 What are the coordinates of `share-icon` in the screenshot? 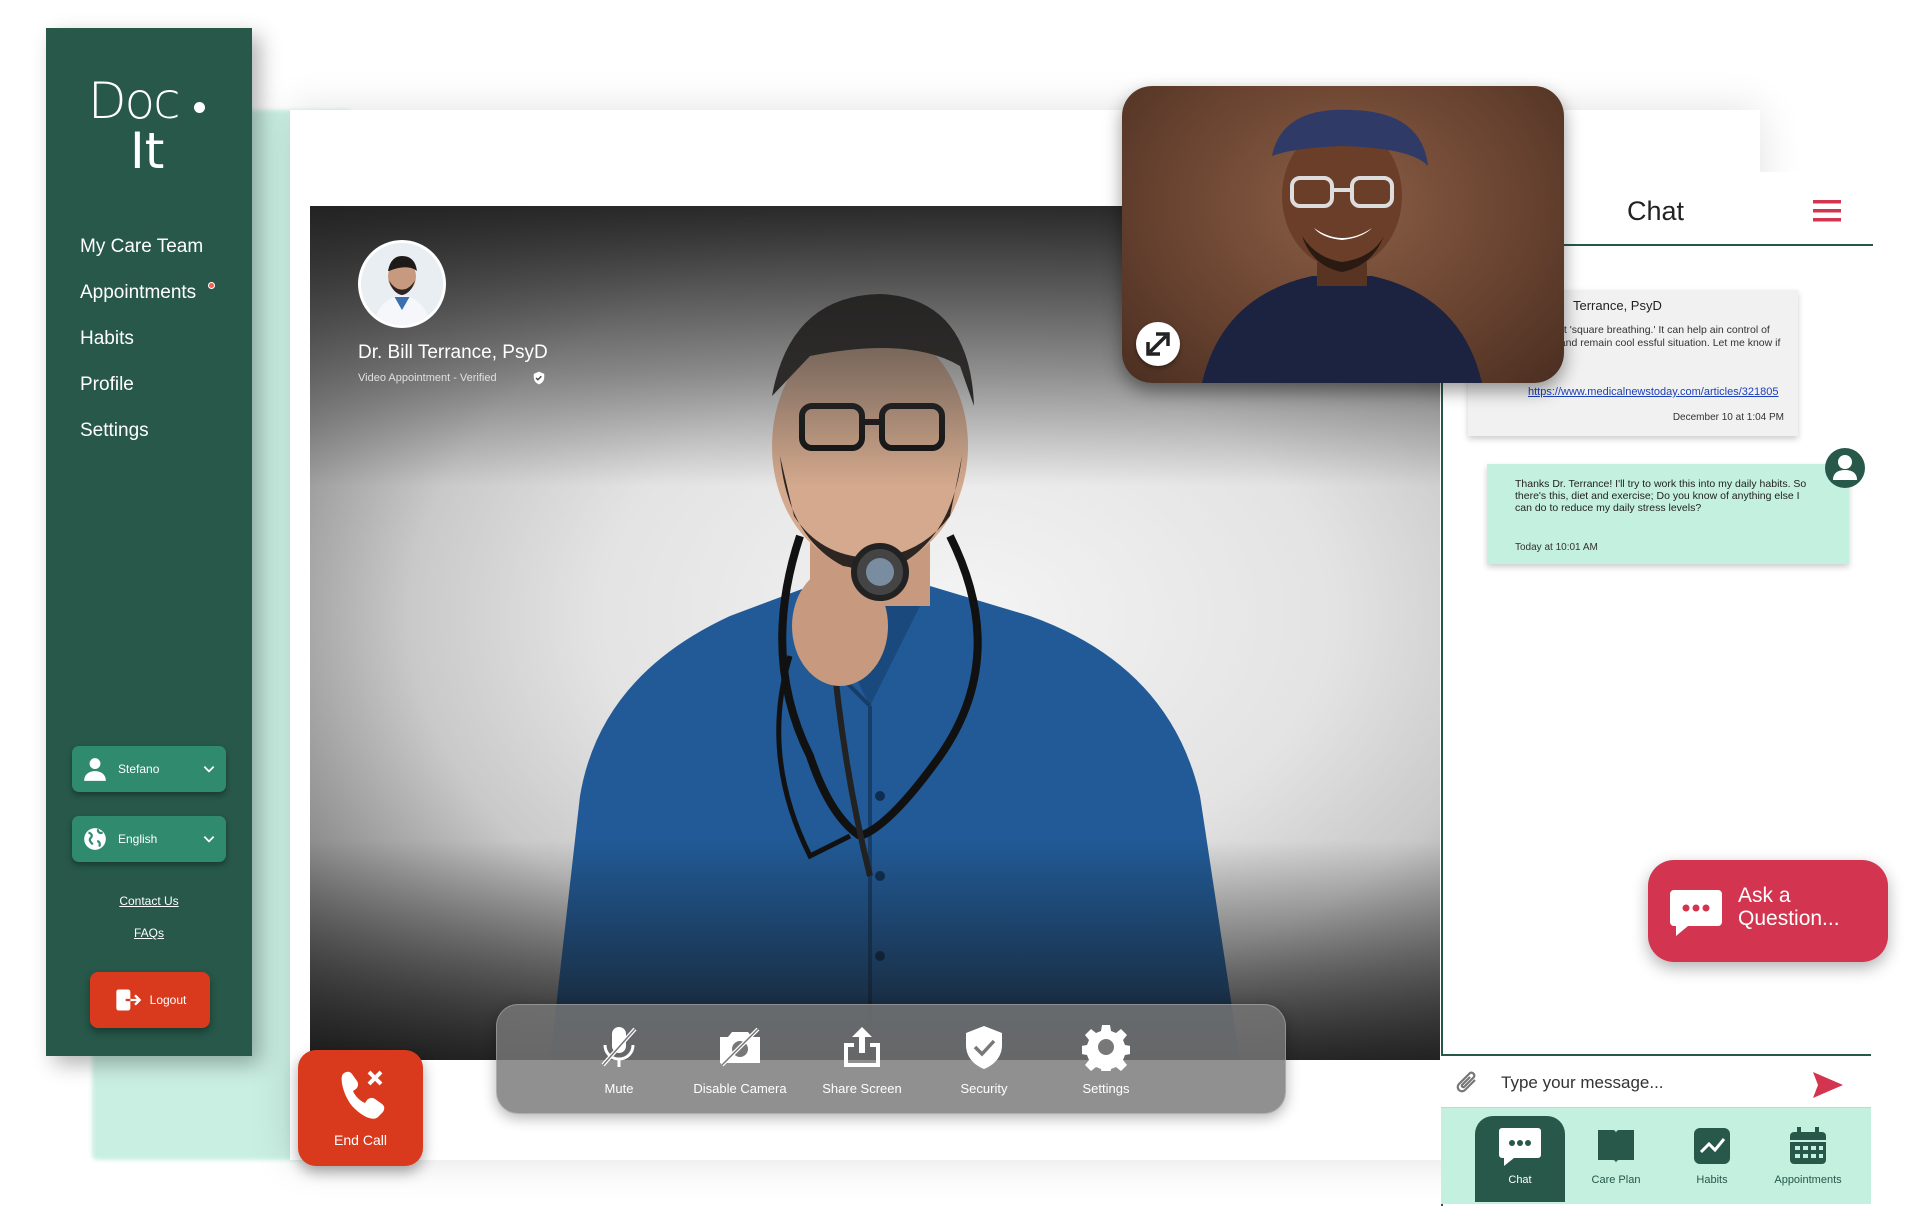 It's located at (862, 1047).